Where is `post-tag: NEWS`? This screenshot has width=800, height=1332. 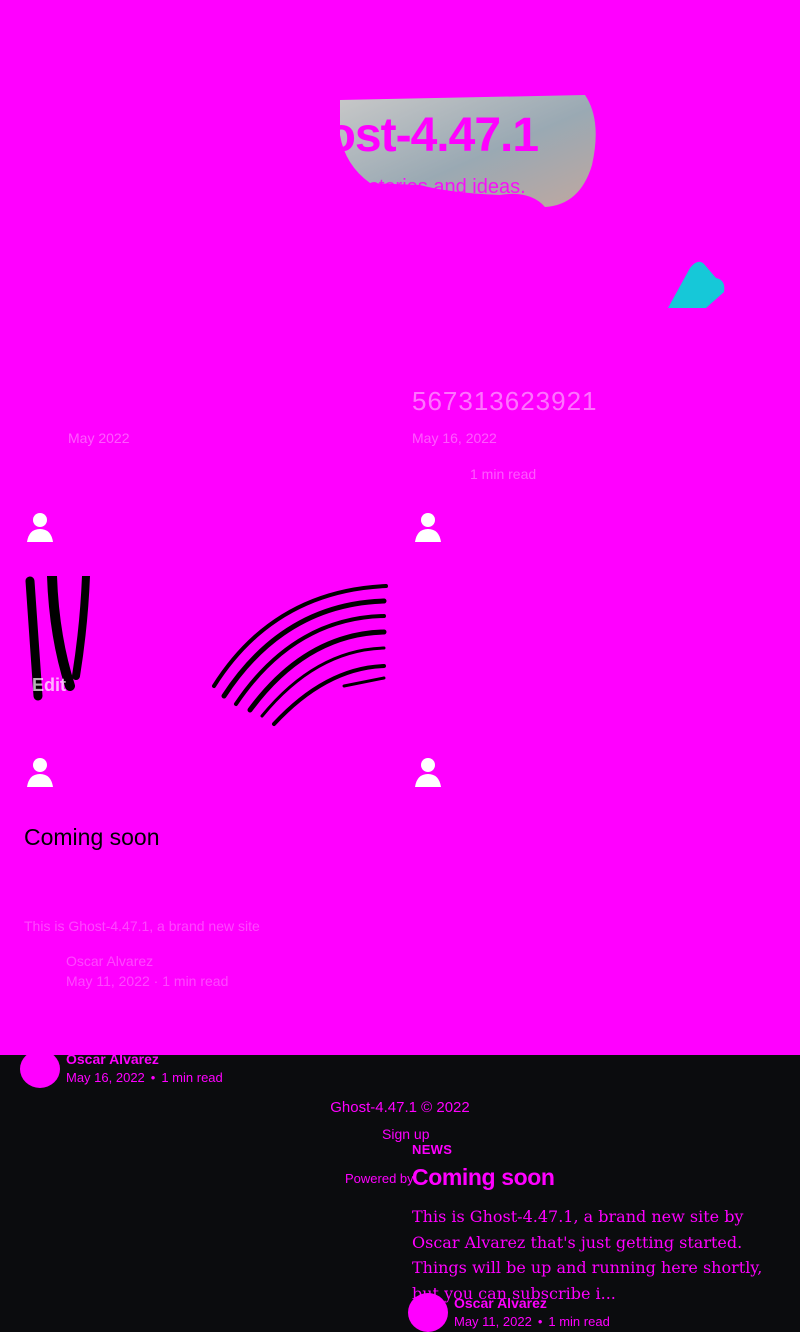 post-tag: NEWS is located at coordinates (432, 1149).